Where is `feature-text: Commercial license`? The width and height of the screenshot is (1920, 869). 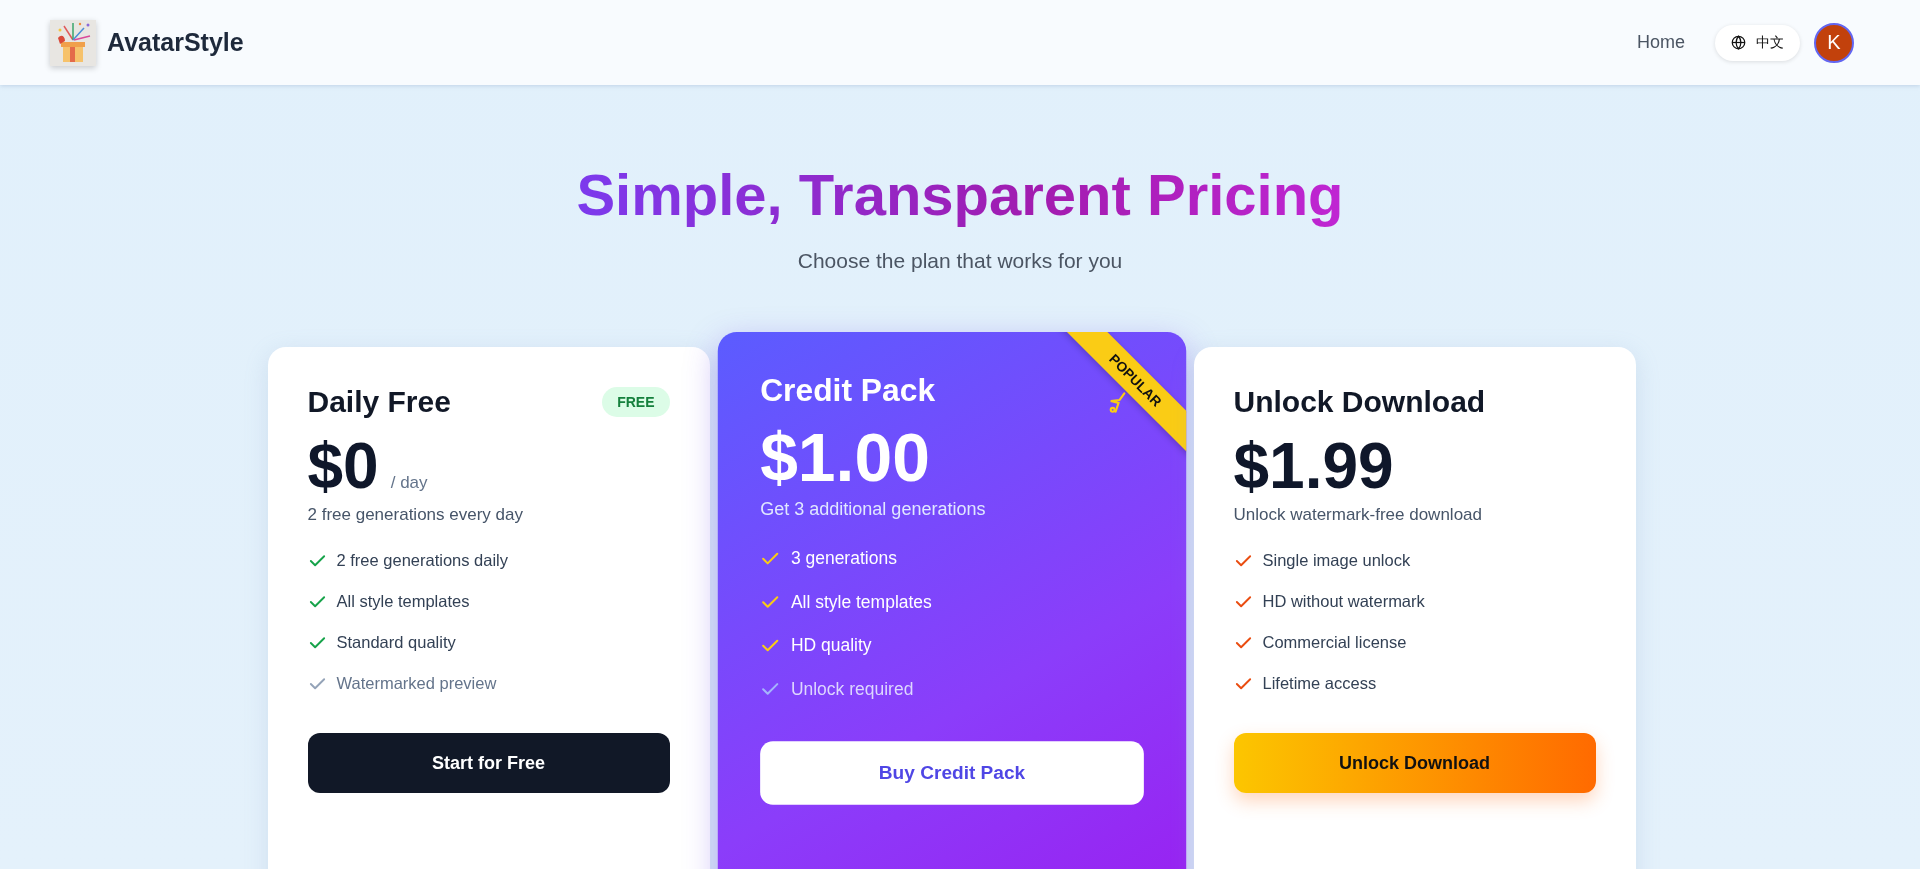
feature-text: Commercial license is located at coordinates (1334, 643).